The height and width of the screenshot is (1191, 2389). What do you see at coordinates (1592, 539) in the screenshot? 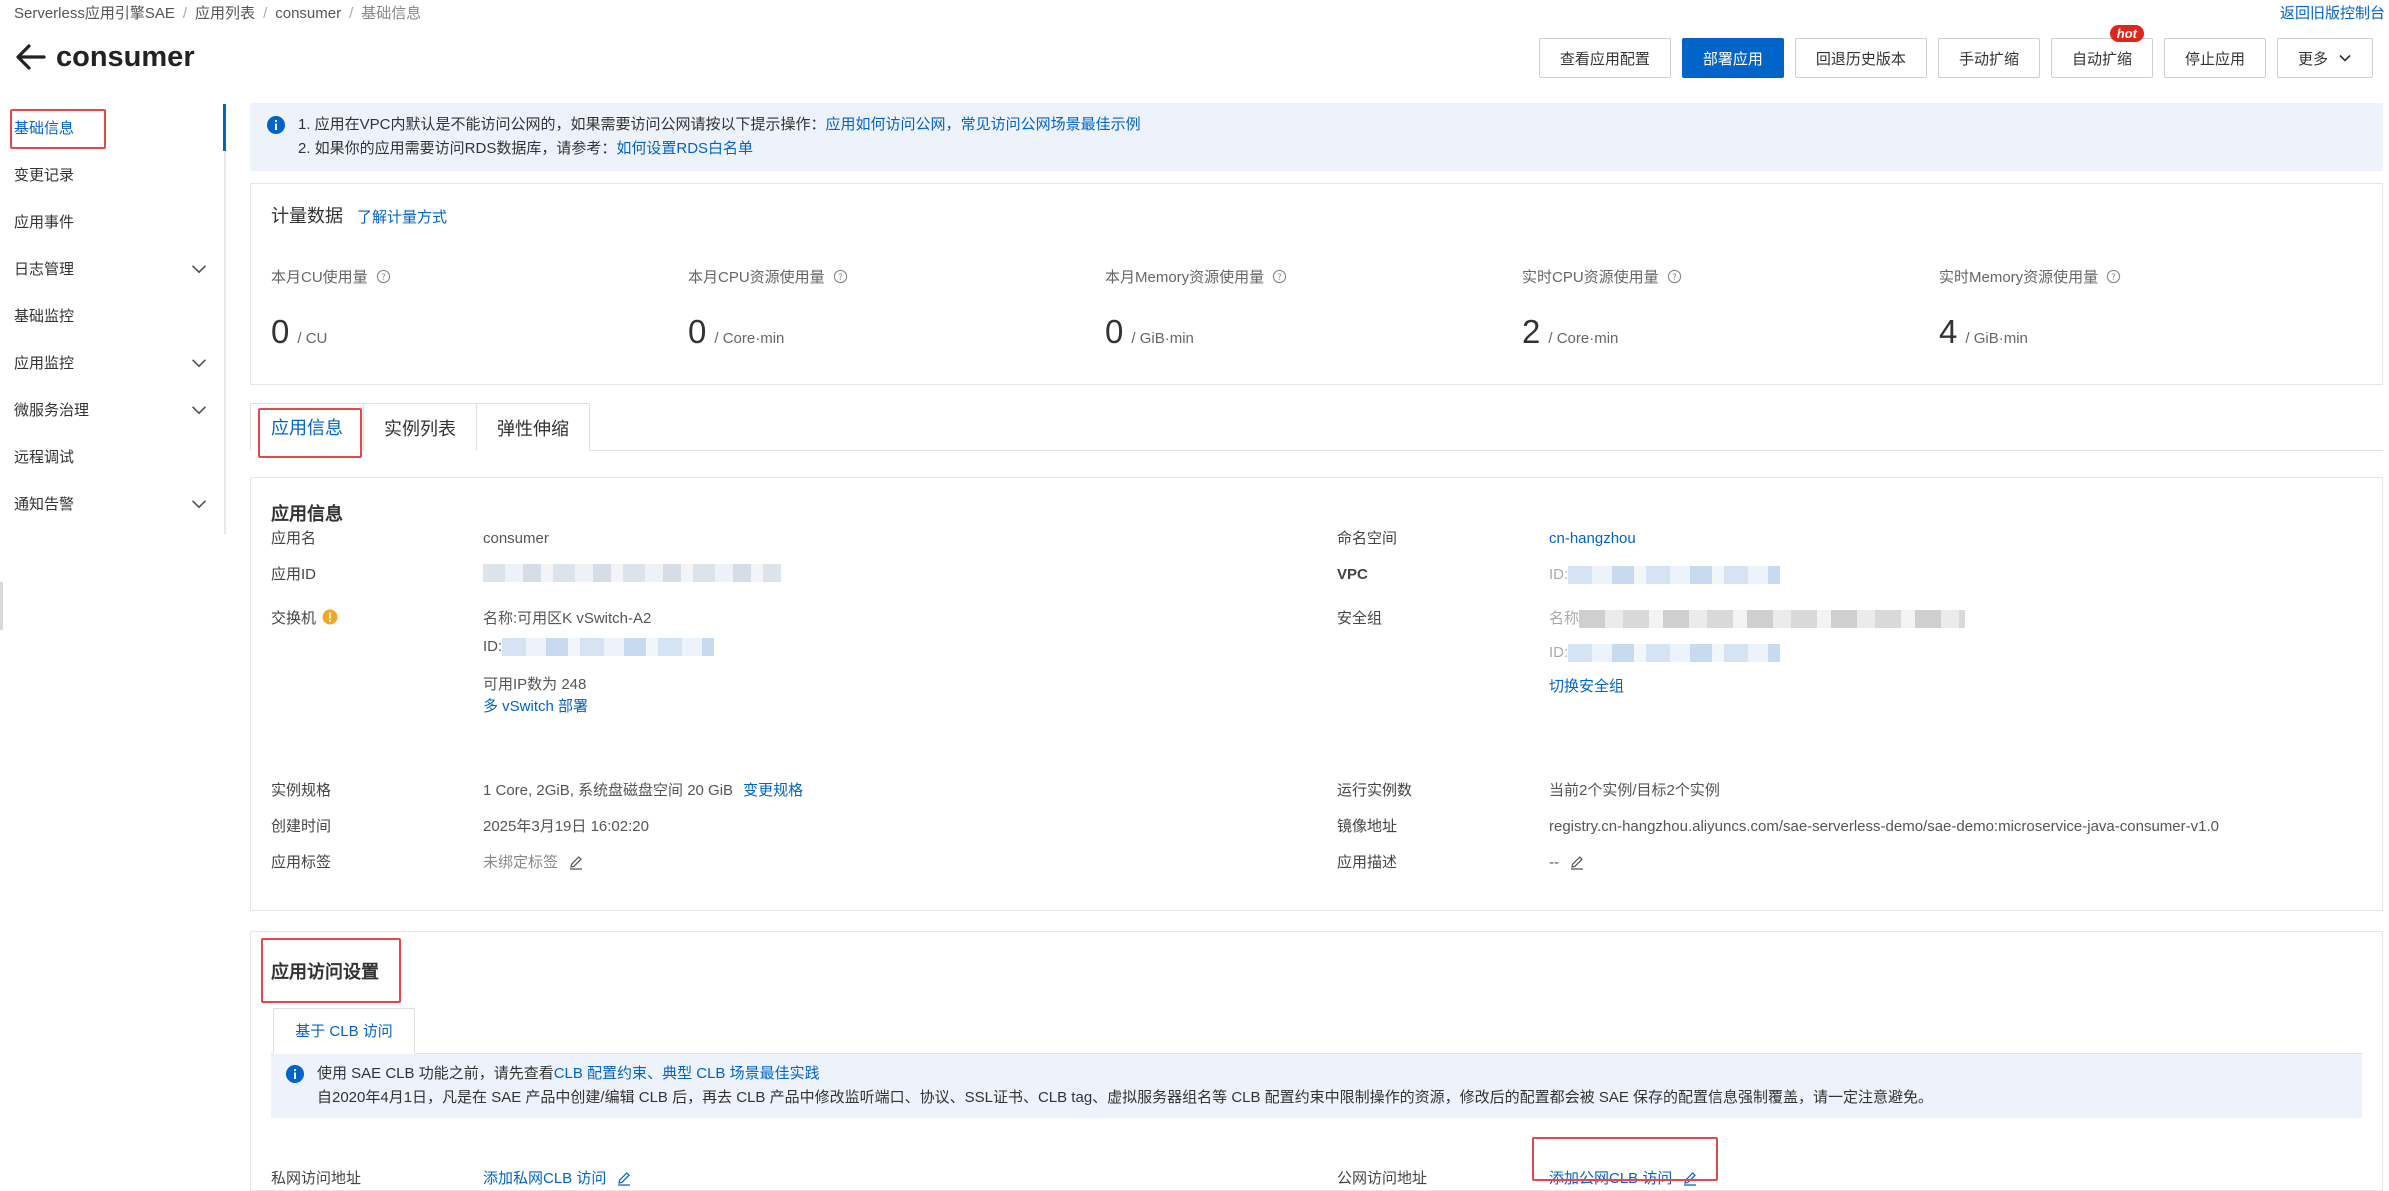
I see `namespace-link: cn-hangzhou` at bounding box center [1592, 539].